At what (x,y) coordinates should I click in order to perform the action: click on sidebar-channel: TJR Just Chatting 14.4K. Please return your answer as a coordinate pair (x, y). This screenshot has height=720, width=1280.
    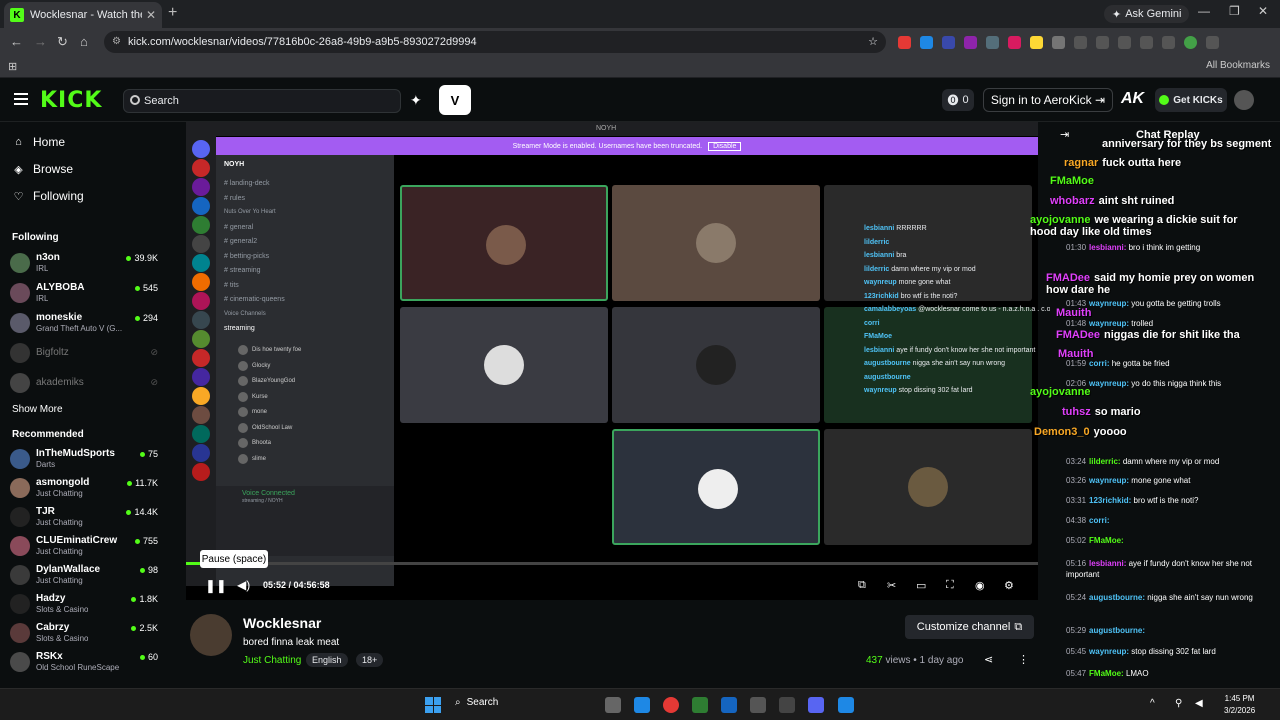
    Looking at the image, I should click on (86, 518).